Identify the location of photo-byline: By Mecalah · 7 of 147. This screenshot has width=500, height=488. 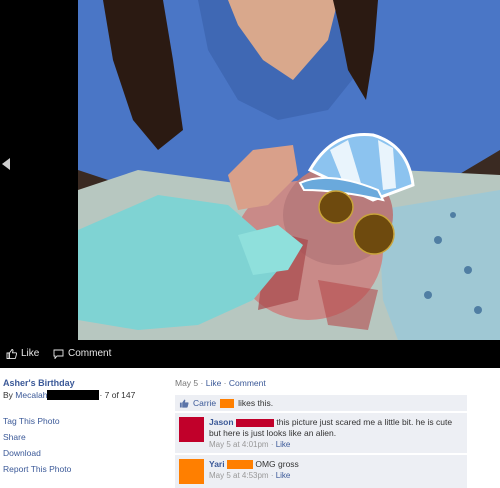
(83, 395).